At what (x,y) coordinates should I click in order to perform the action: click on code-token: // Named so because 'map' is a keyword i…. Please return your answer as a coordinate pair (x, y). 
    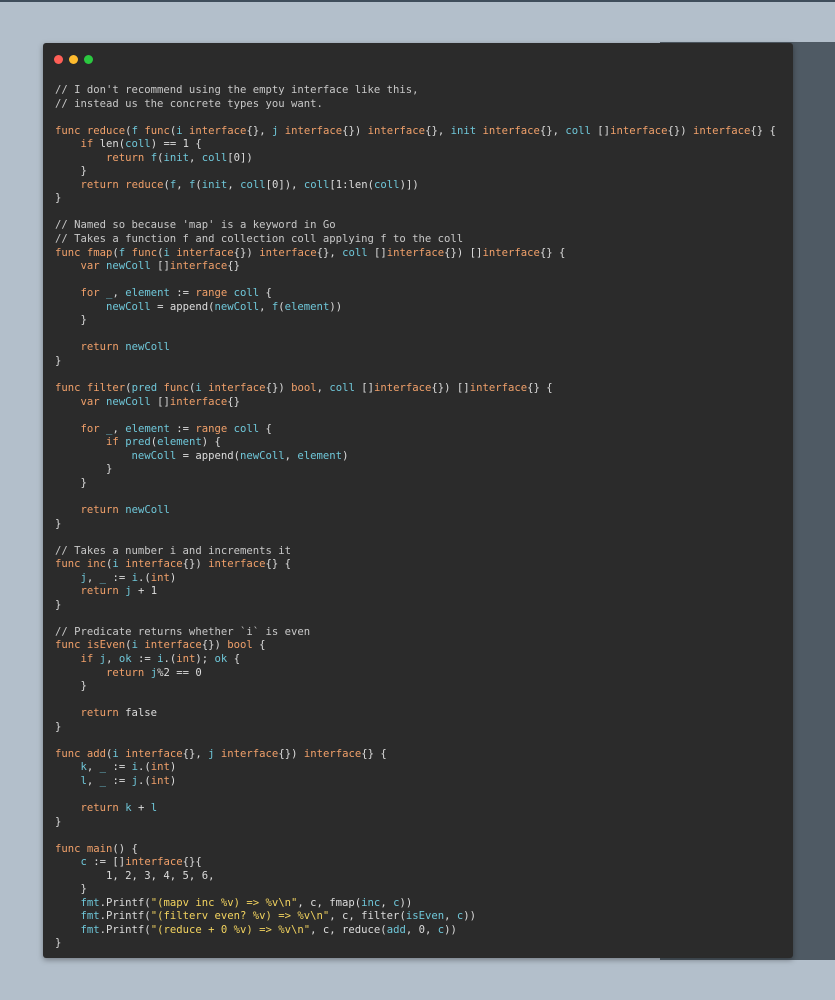
    Looking at the image, I should click on (195, 225).